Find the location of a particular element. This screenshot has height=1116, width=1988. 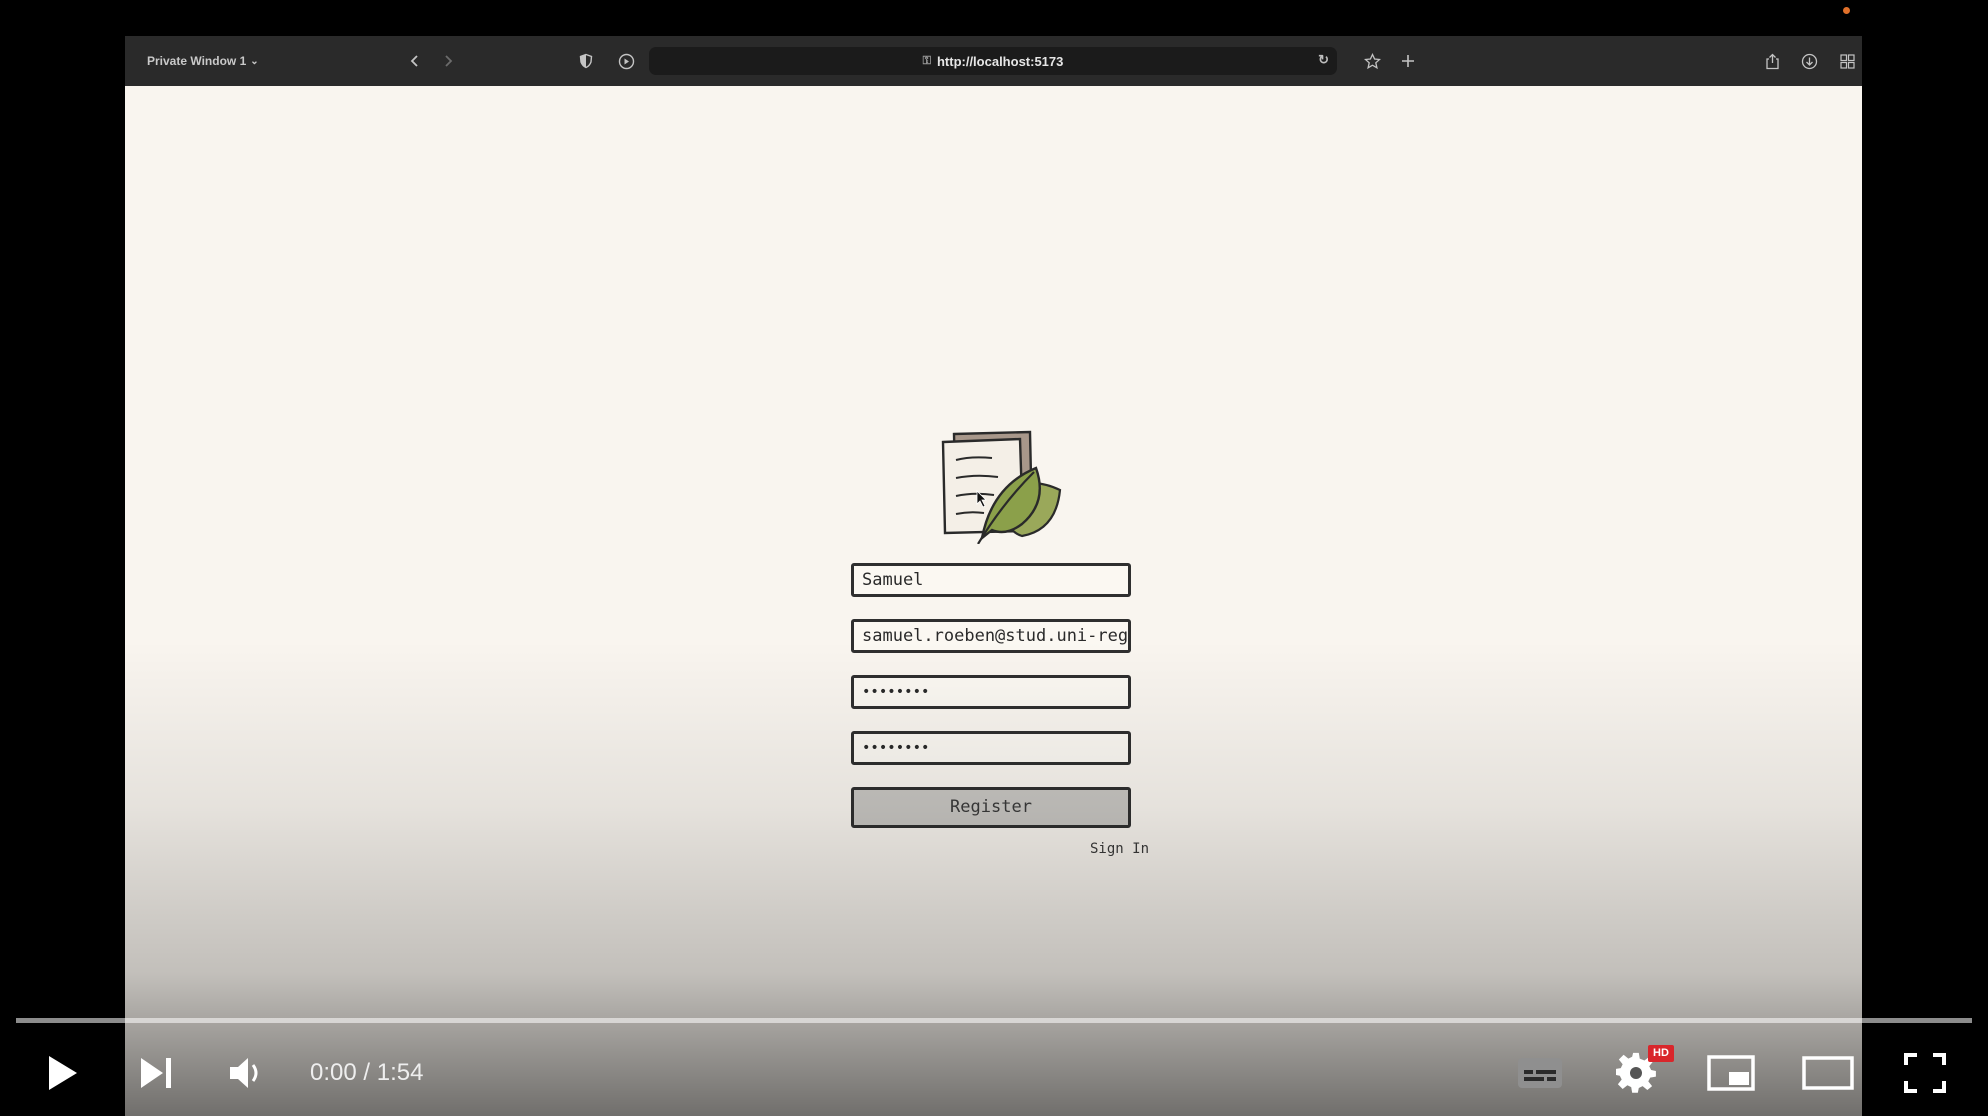

confirm-password-input: •••••••• is located at coordinates (991, 748).